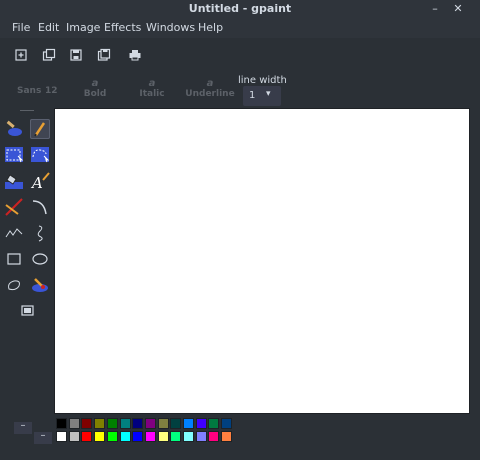  Describe the element at coordinates (262, 96) in the screenshot. I see `line-width-dropdown: 1 ▾` at that location.